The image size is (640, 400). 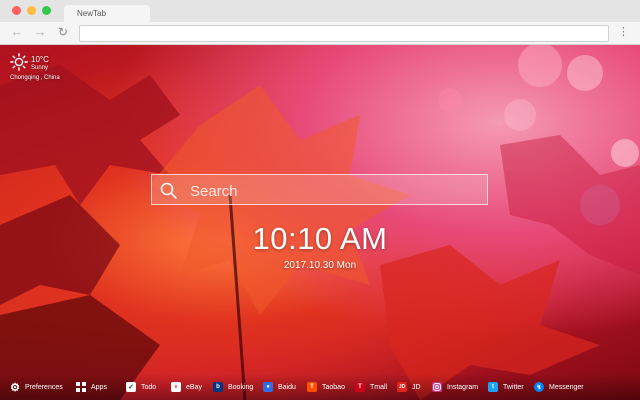 I want to click on link-label: Taobao, so click(x=333, y=387).